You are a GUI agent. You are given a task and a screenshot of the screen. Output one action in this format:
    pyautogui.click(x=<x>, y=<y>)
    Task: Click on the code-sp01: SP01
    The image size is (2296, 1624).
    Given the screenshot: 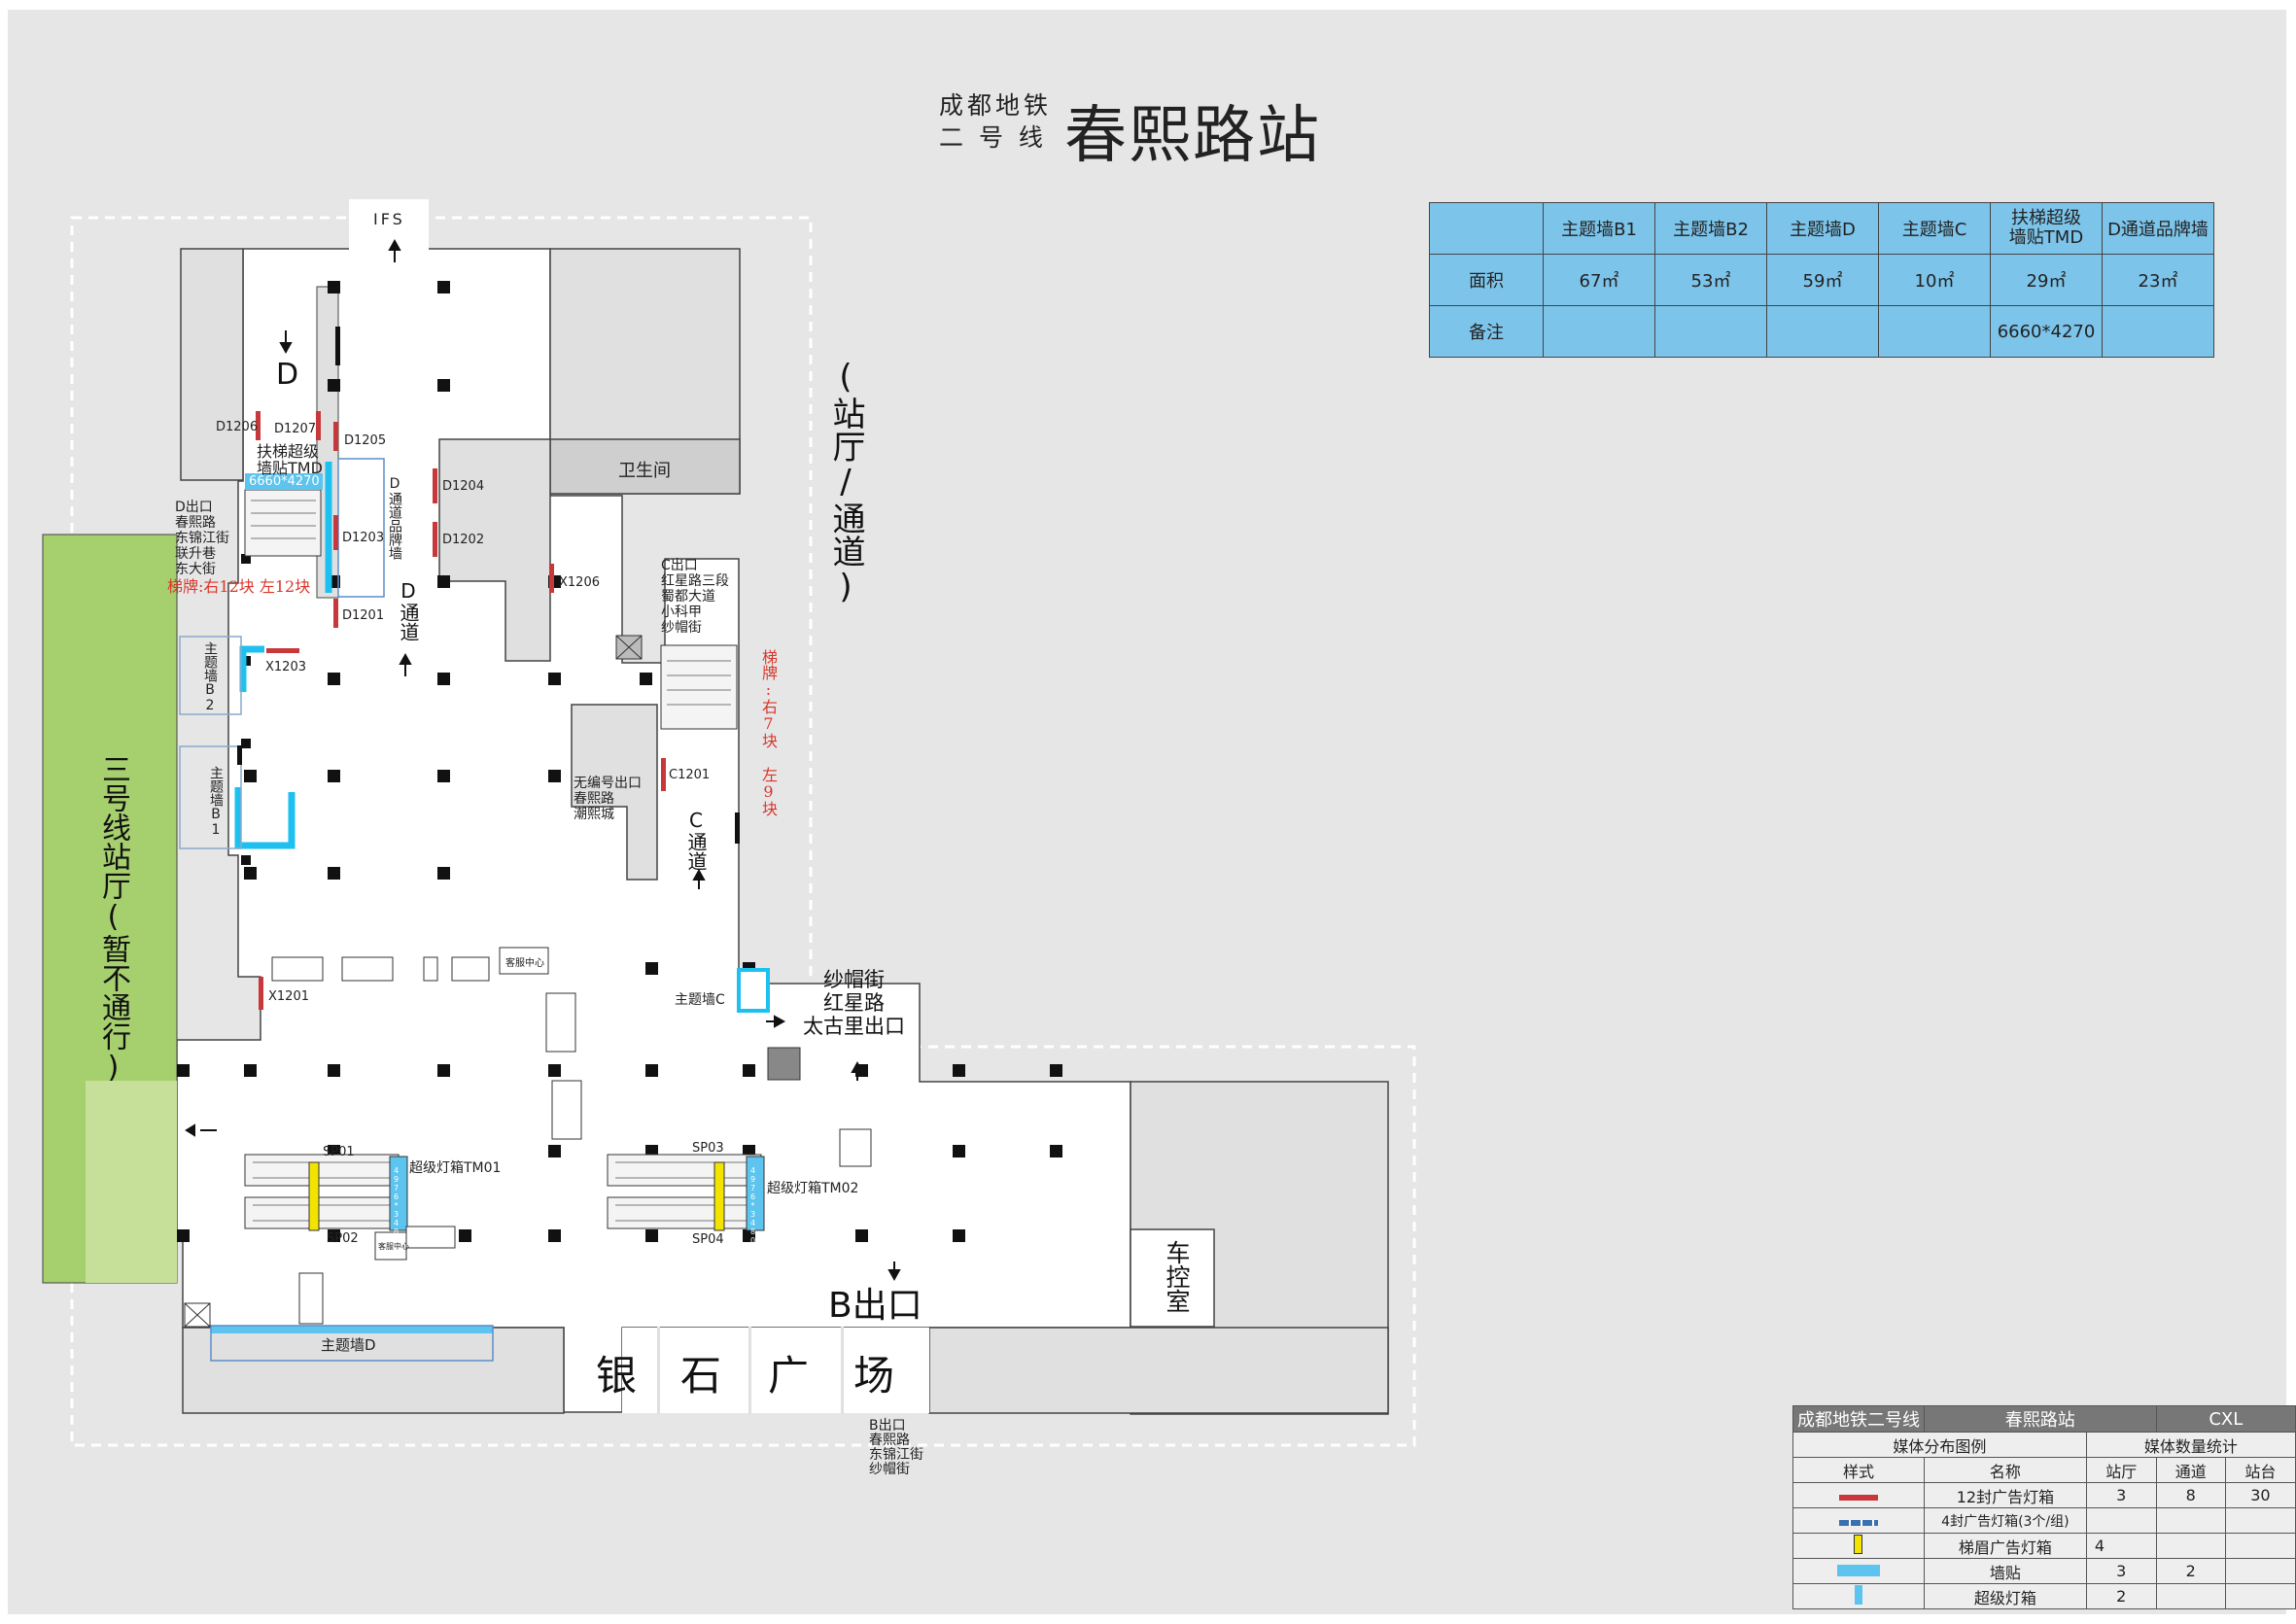 What is the action you would take?
    pyautogui.click(x=339, y=1152)
    